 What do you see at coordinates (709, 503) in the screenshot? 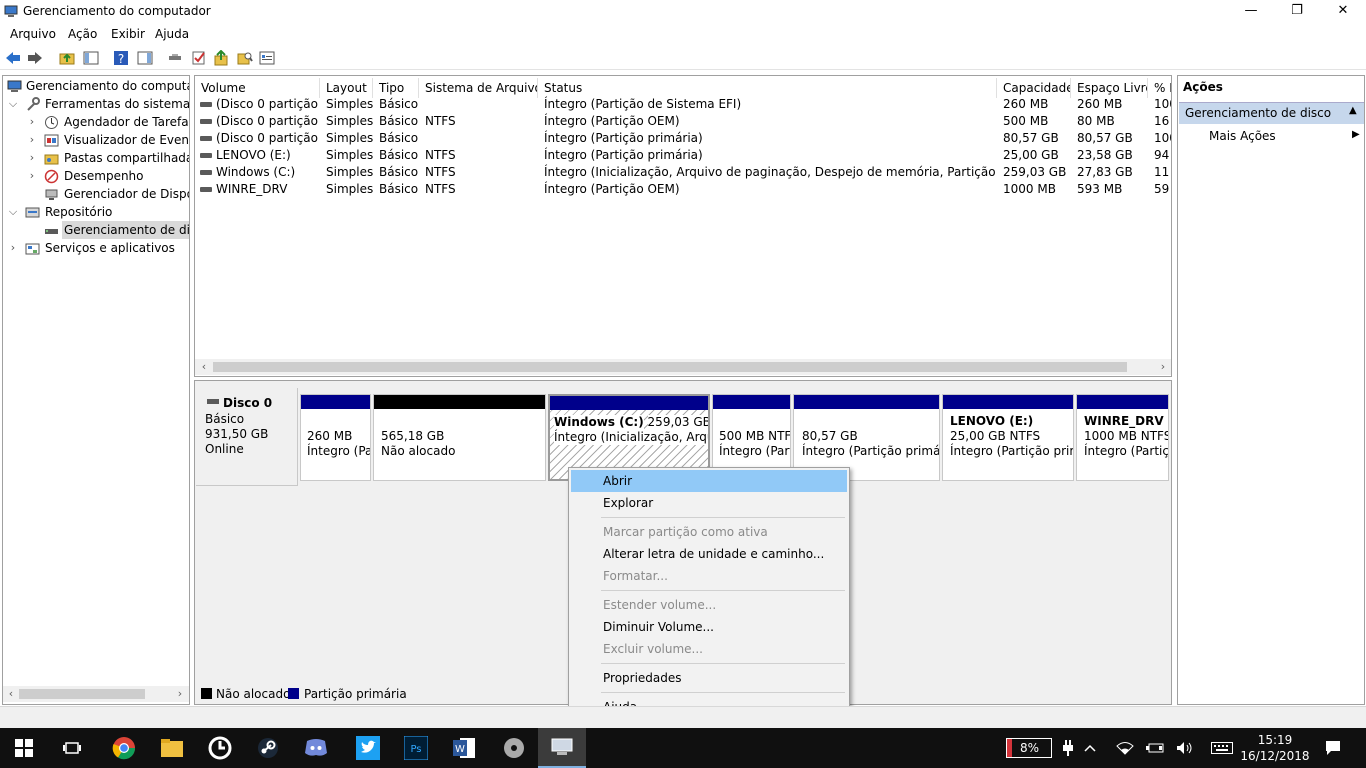
I see `menu-item-explore: Explorar` at bounding box center [709, 503].